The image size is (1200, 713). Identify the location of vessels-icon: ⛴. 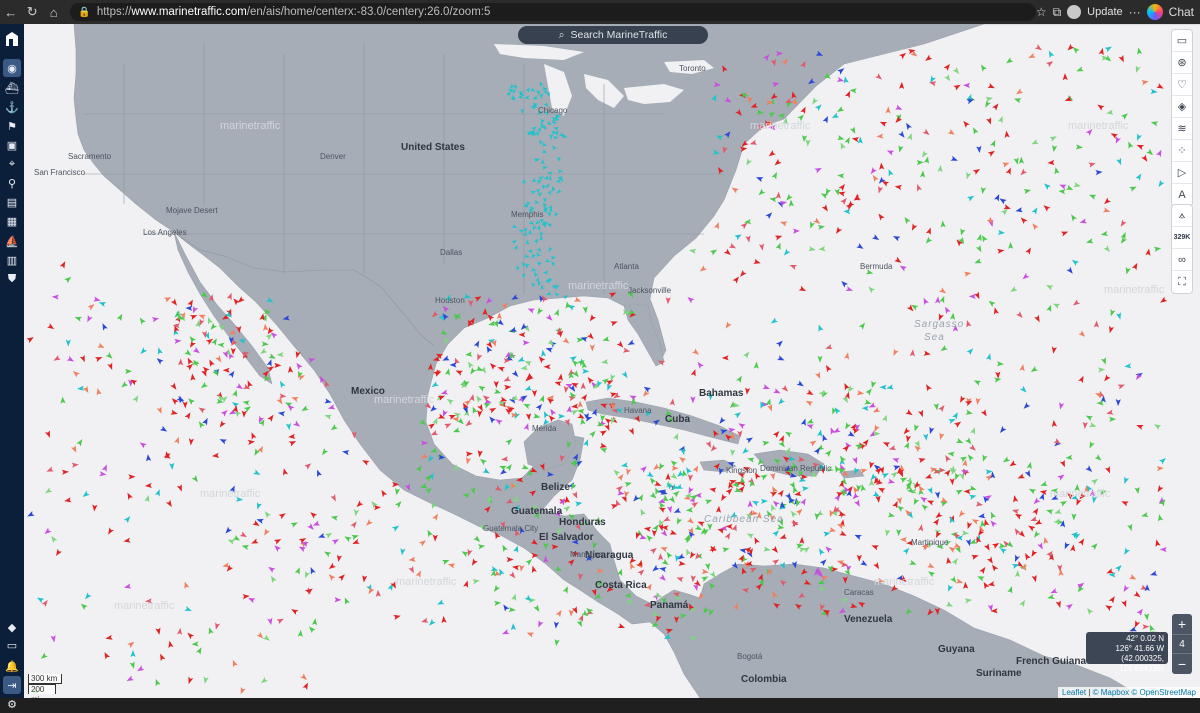
(12, 88).